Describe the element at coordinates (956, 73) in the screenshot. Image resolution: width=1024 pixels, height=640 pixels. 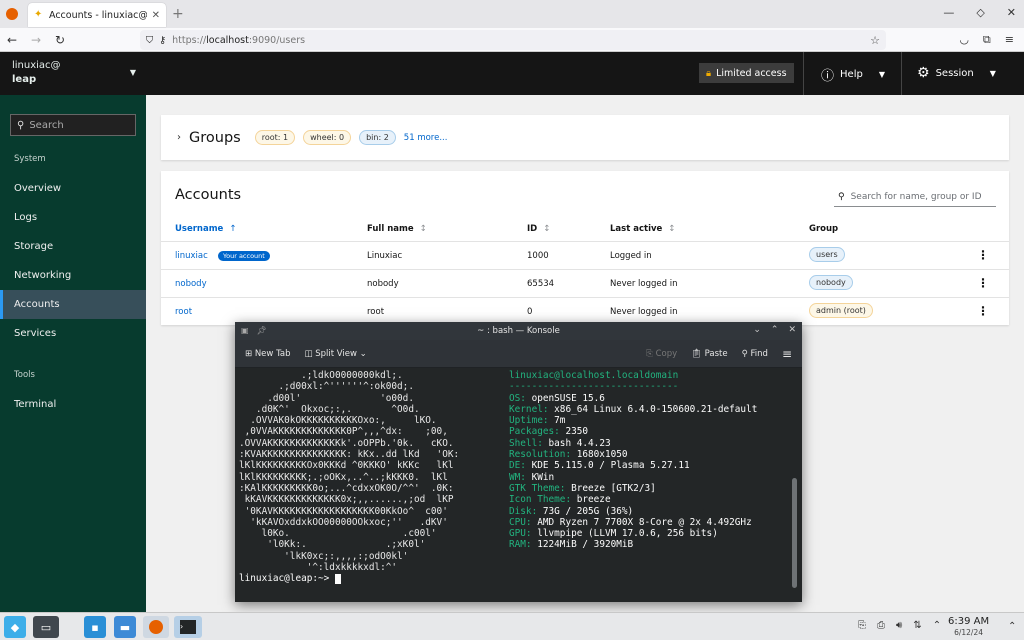
I see `session-button: ⚙ Session ▼` at that location.